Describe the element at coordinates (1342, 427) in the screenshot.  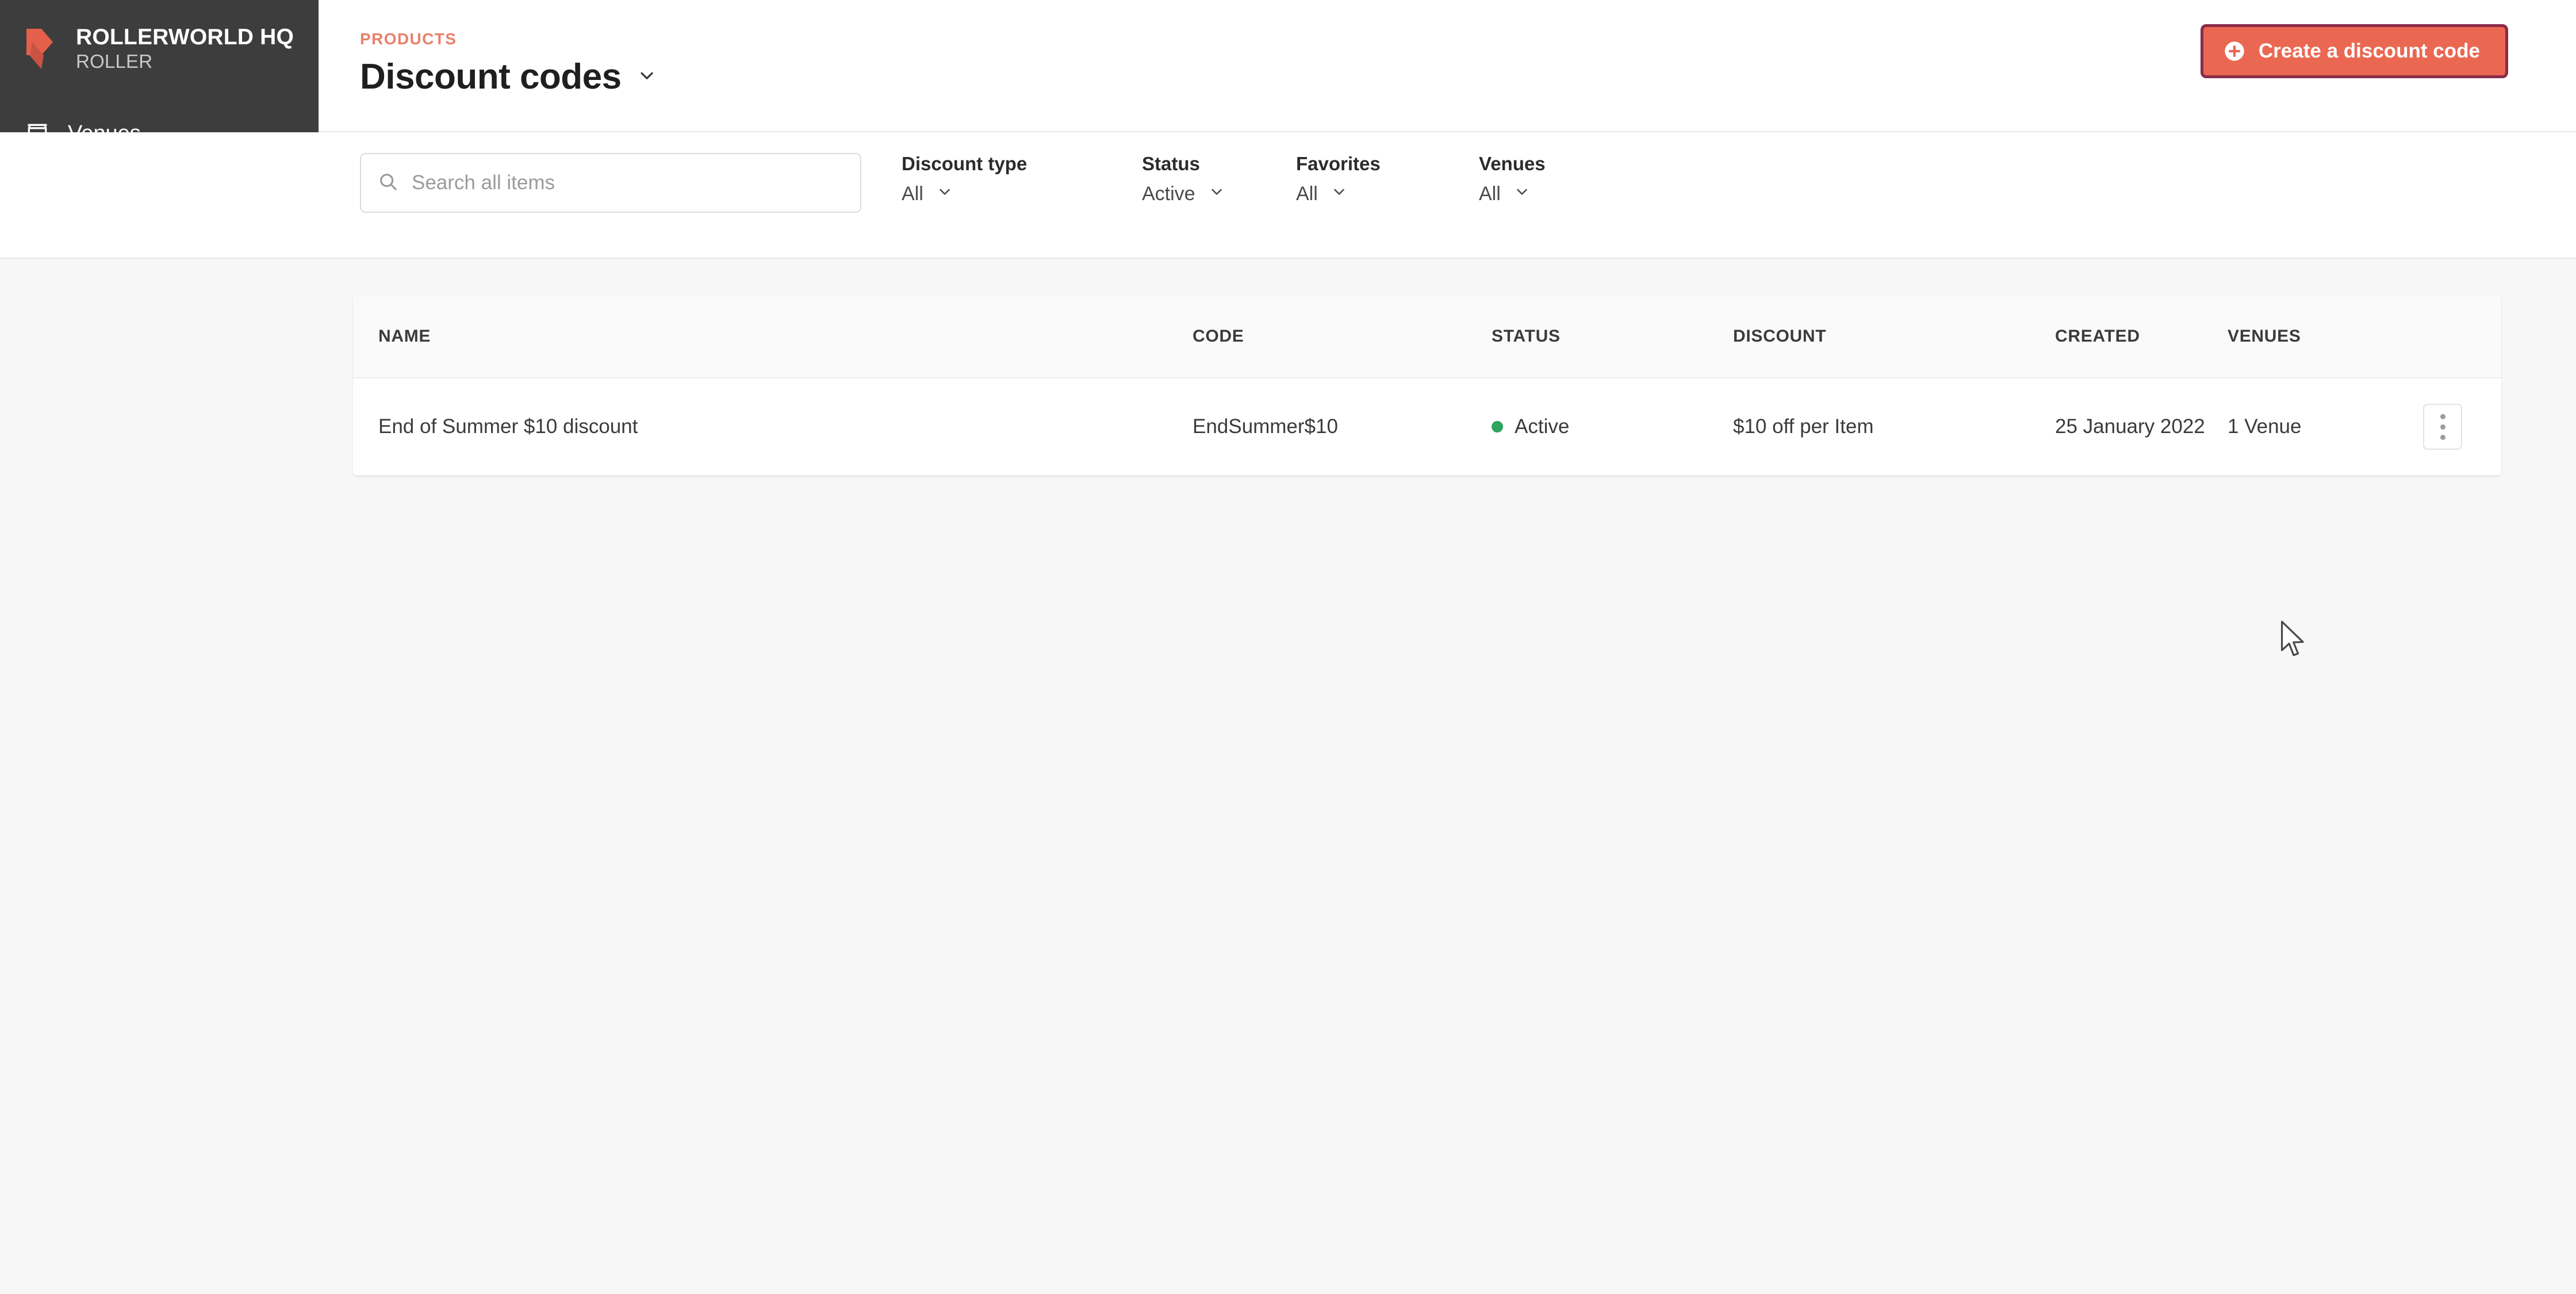
I see `cell-code: EndSummer$10` at that location.